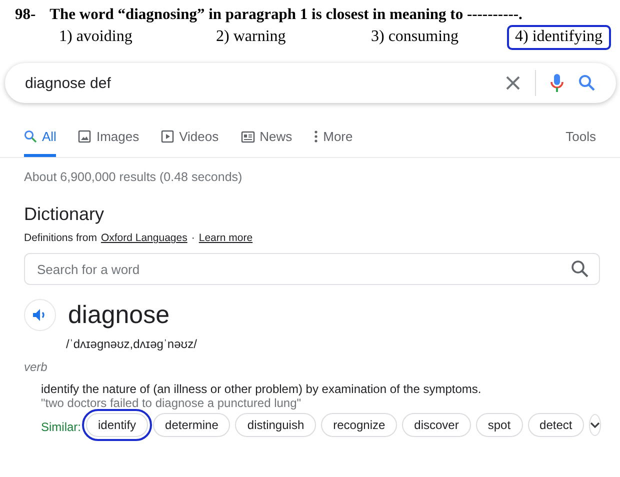  I want to click on synonym-chip: discover, so click(436, 425).